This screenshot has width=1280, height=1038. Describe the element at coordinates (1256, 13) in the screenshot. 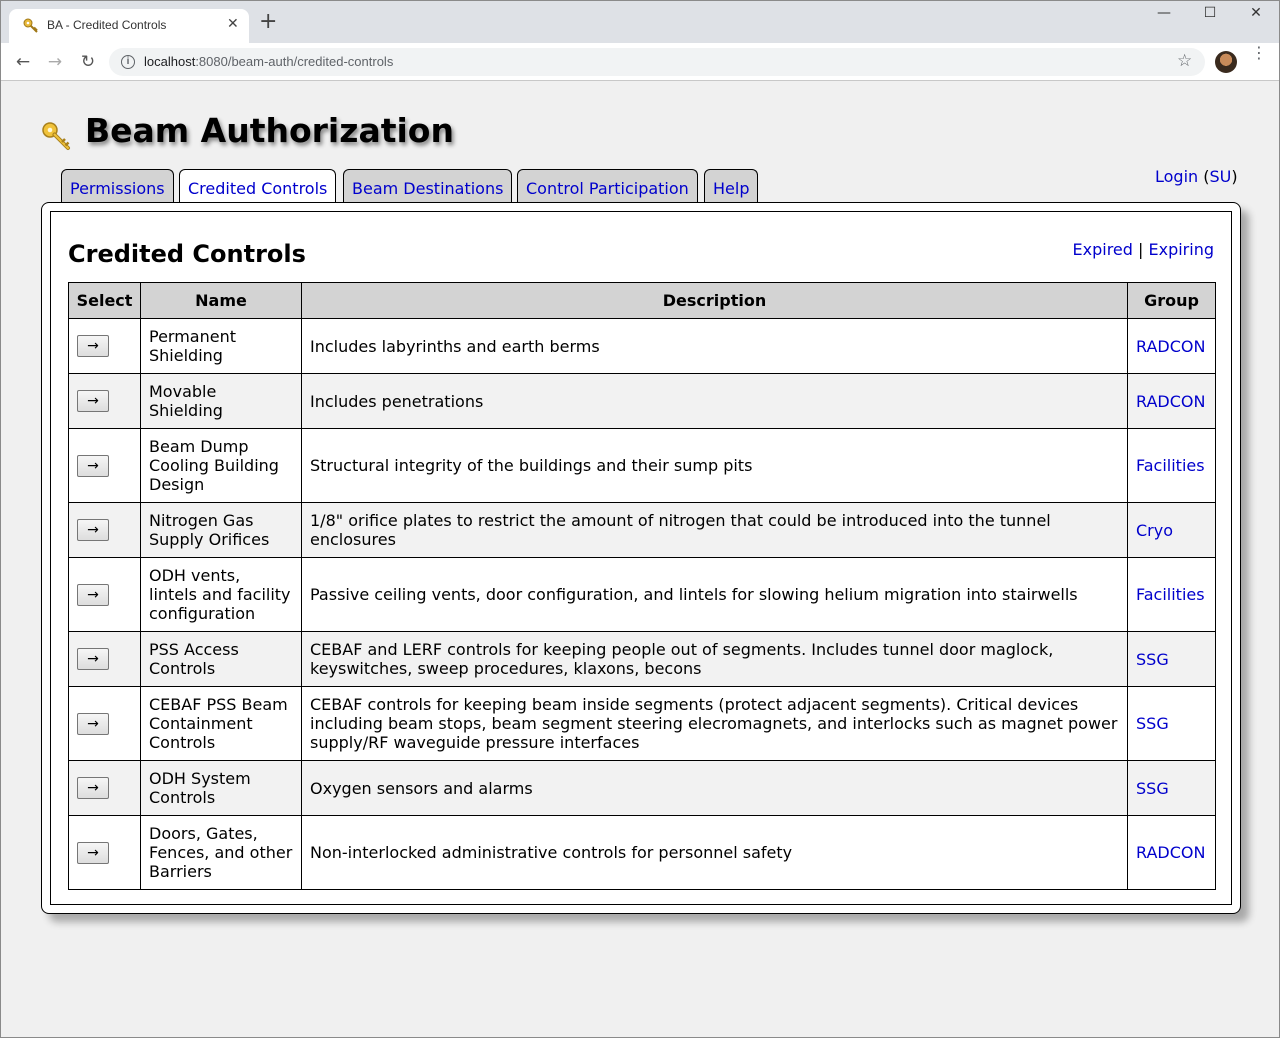

I see `close-window-icon: ✕` at that location.